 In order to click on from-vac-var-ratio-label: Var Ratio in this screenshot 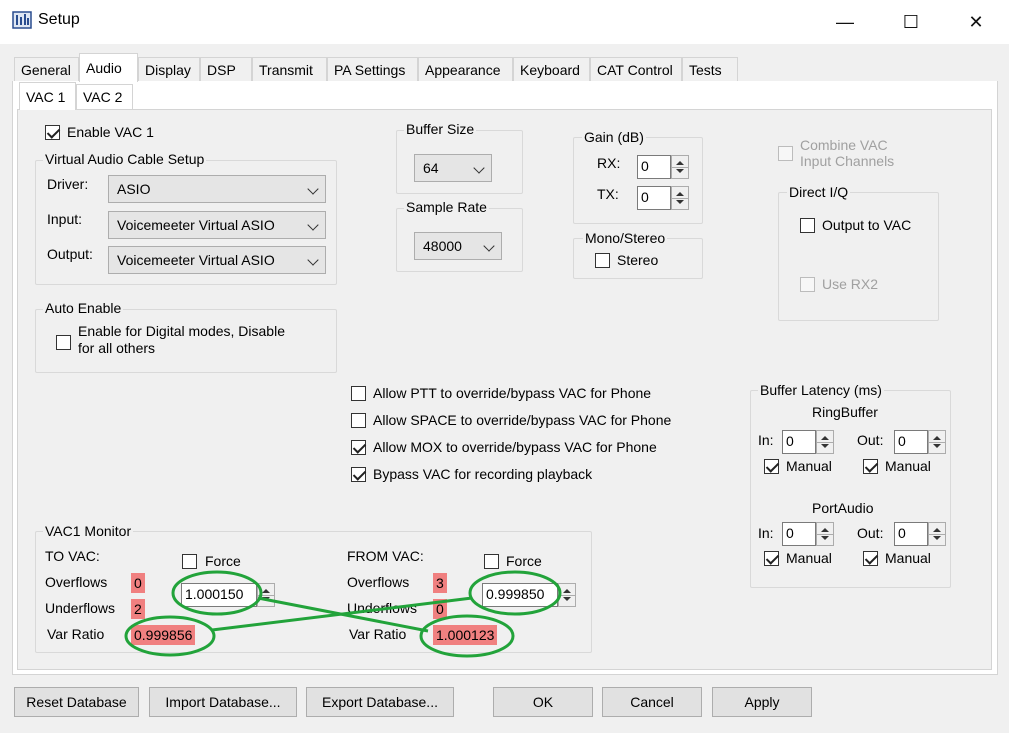, I will do `click(378, 634)`.